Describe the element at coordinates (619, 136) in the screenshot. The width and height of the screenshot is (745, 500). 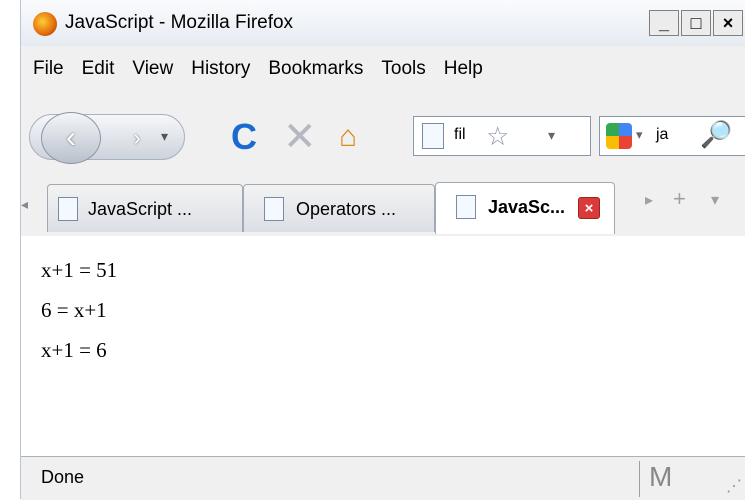
I see `google-search-engine-icon` at that location.